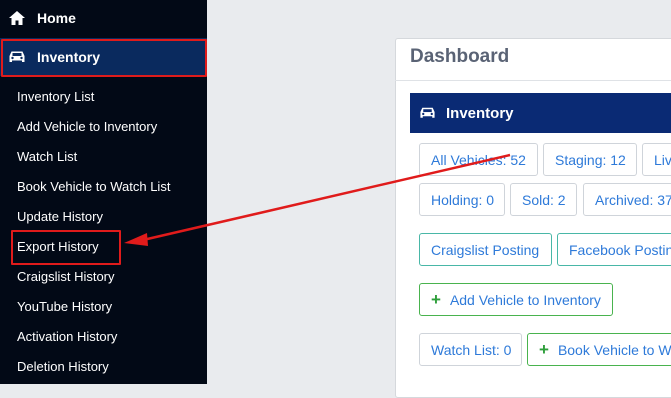 The width and height of the screenshot is (671, 398). I want to click on facebook-posting-button: Facebook Postin, so click(614, 249).